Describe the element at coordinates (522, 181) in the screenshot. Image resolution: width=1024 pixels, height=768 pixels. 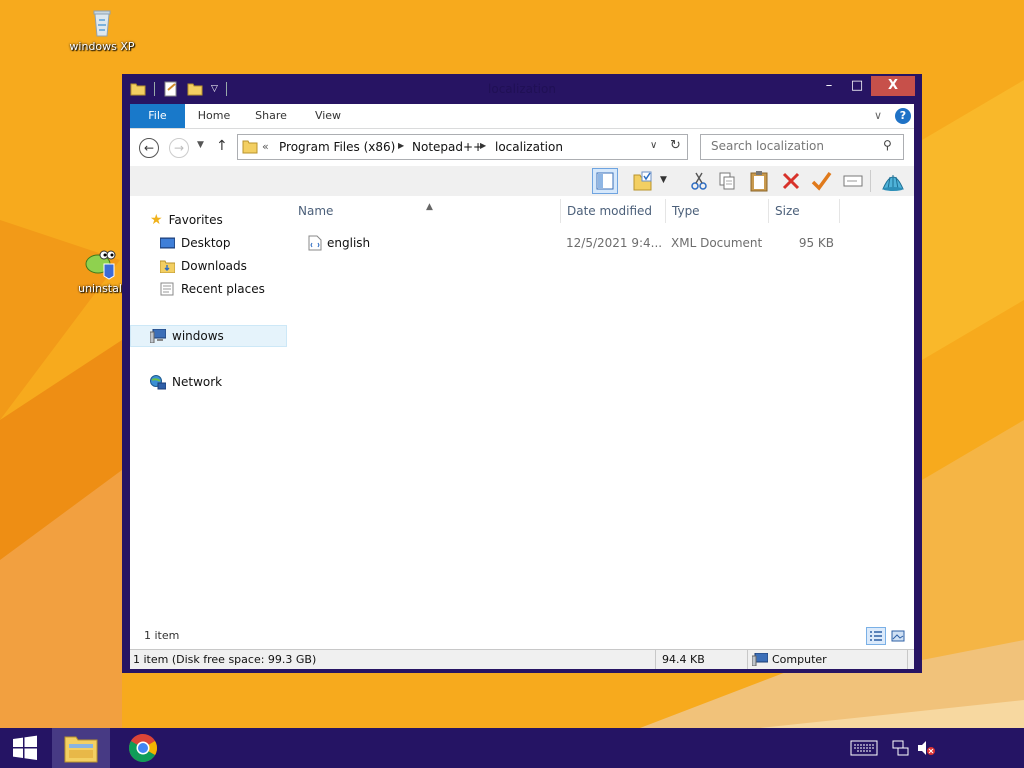
I see `command-toolbar: ▼` at that location.